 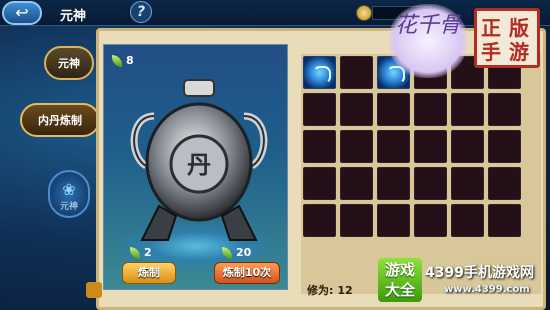 I want to click on tab-yuanshen: 元神, so click(x=69, y=63).